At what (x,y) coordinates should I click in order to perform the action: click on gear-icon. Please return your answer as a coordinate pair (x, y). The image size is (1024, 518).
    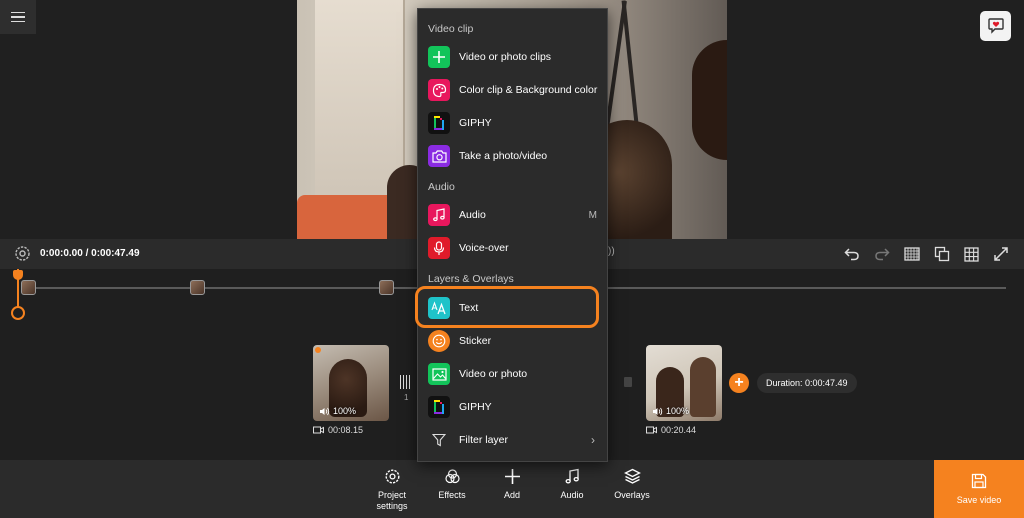
    Looking at the image, I should click on (392, 476).